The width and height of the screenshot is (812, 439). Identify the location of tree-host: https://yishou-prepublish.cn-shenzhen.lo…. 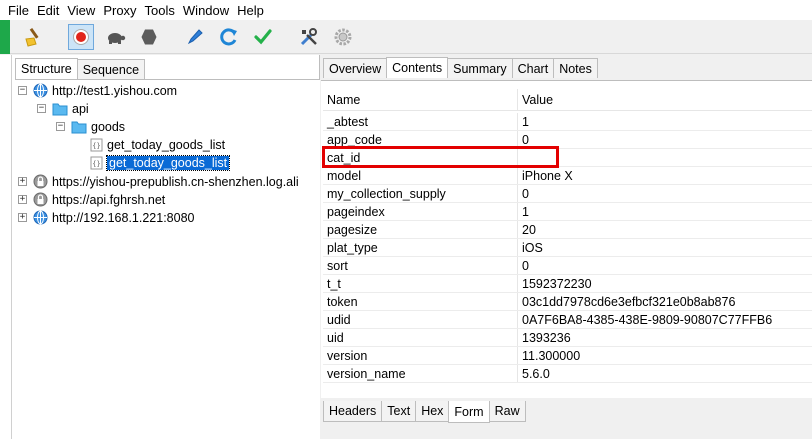
(166, 181).